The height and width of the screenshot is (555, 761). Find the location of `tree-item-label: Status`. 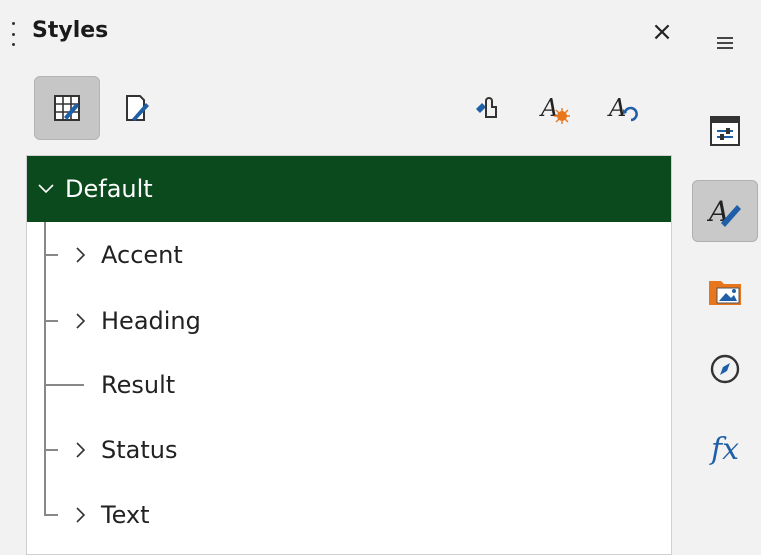

tree-item-label: Status is located at coordinates (139, 450).